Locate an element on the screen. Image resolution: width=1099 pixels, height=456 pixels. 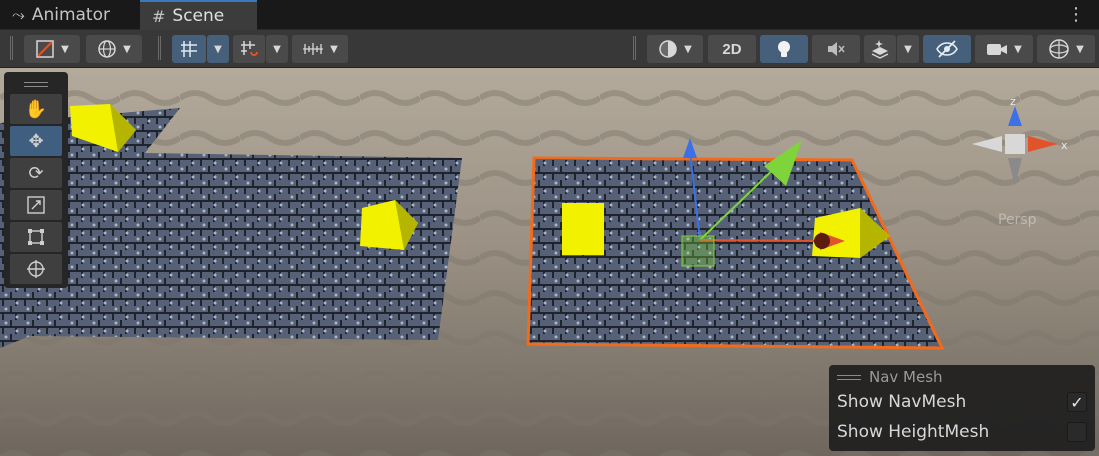
hand-icon: ✋ is located at coordinates (36, 109).